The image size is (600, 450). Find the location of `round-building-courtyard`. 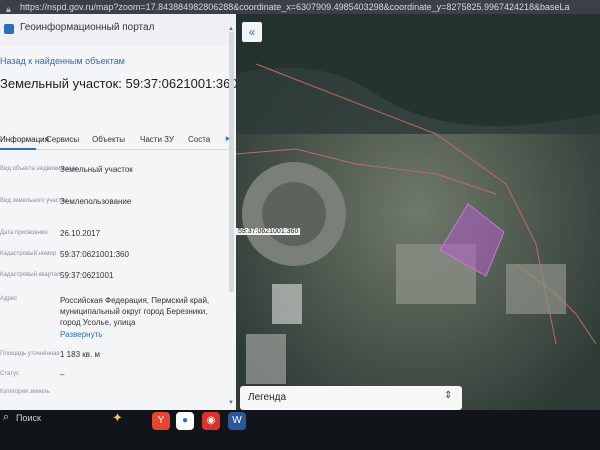

round-building-courtyard is located at coordinates (294, 214).